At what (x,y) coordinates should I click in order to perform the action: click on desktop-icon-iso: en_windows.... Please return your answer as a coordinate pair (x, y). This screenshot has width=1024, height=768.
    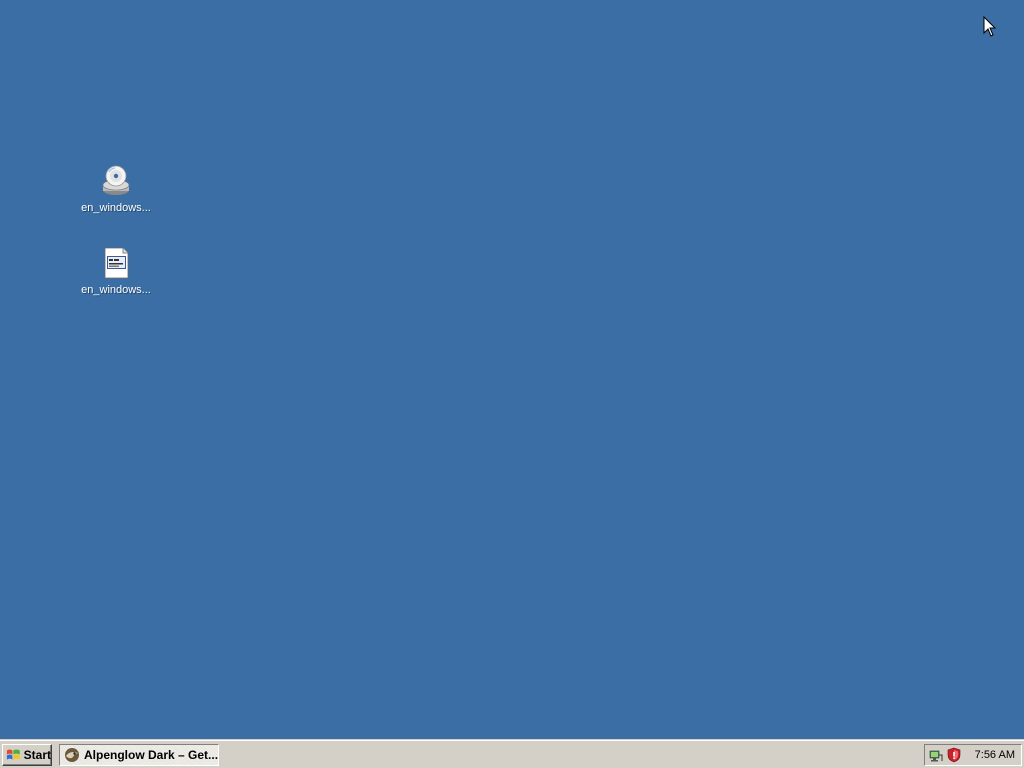
    Looking at the image, I should click on (116, 189).